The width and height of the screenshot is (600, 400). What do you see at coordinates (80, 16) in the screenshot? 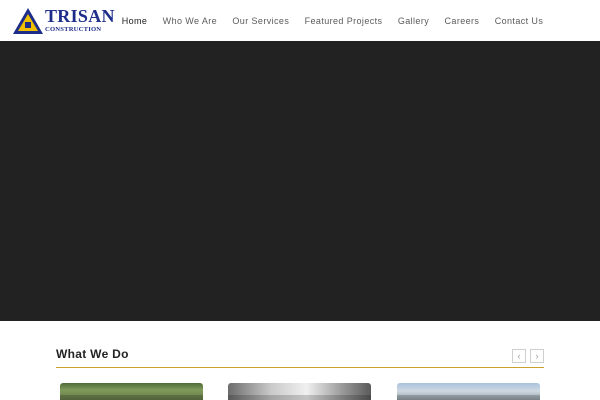
I see `brand-name: TRISAN` at bounding box center [80, 16].